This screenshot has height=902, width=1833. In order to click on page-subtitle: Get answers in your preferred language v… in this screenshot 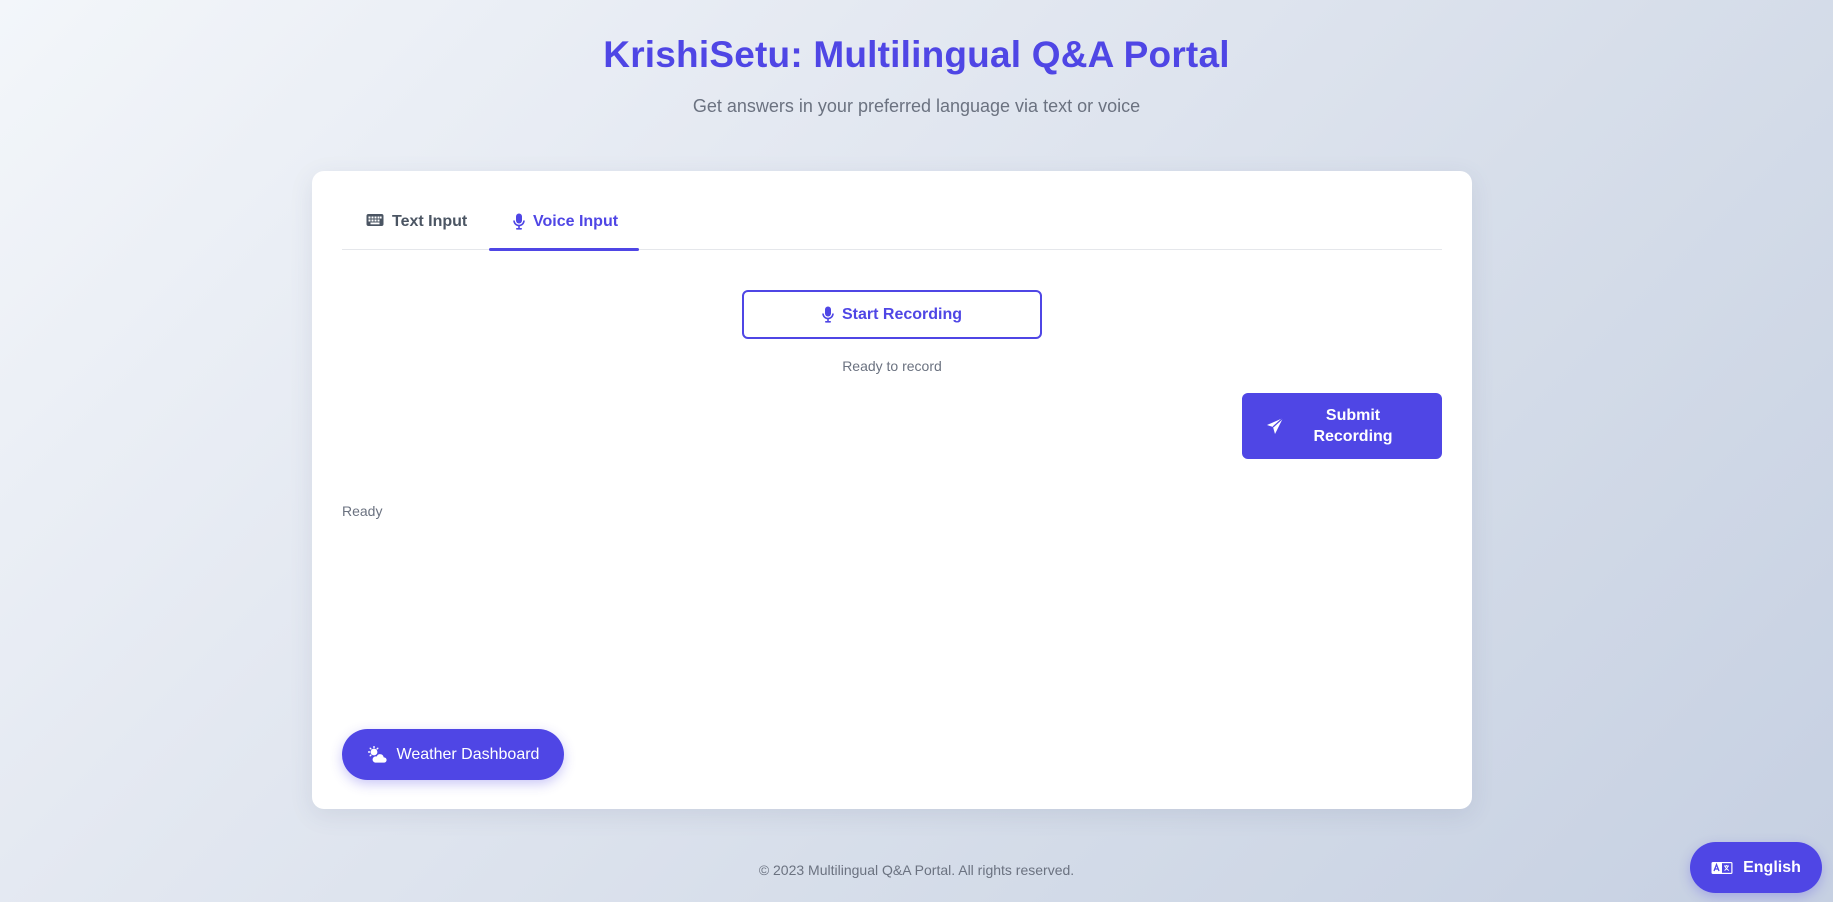, I will do `click(916, 106)`.